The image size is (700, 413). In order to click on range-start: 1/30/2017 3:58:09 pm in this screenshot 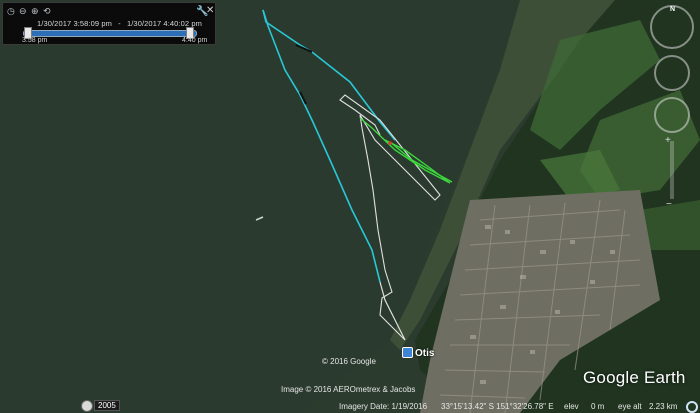, I will do `click(74, 23)`.